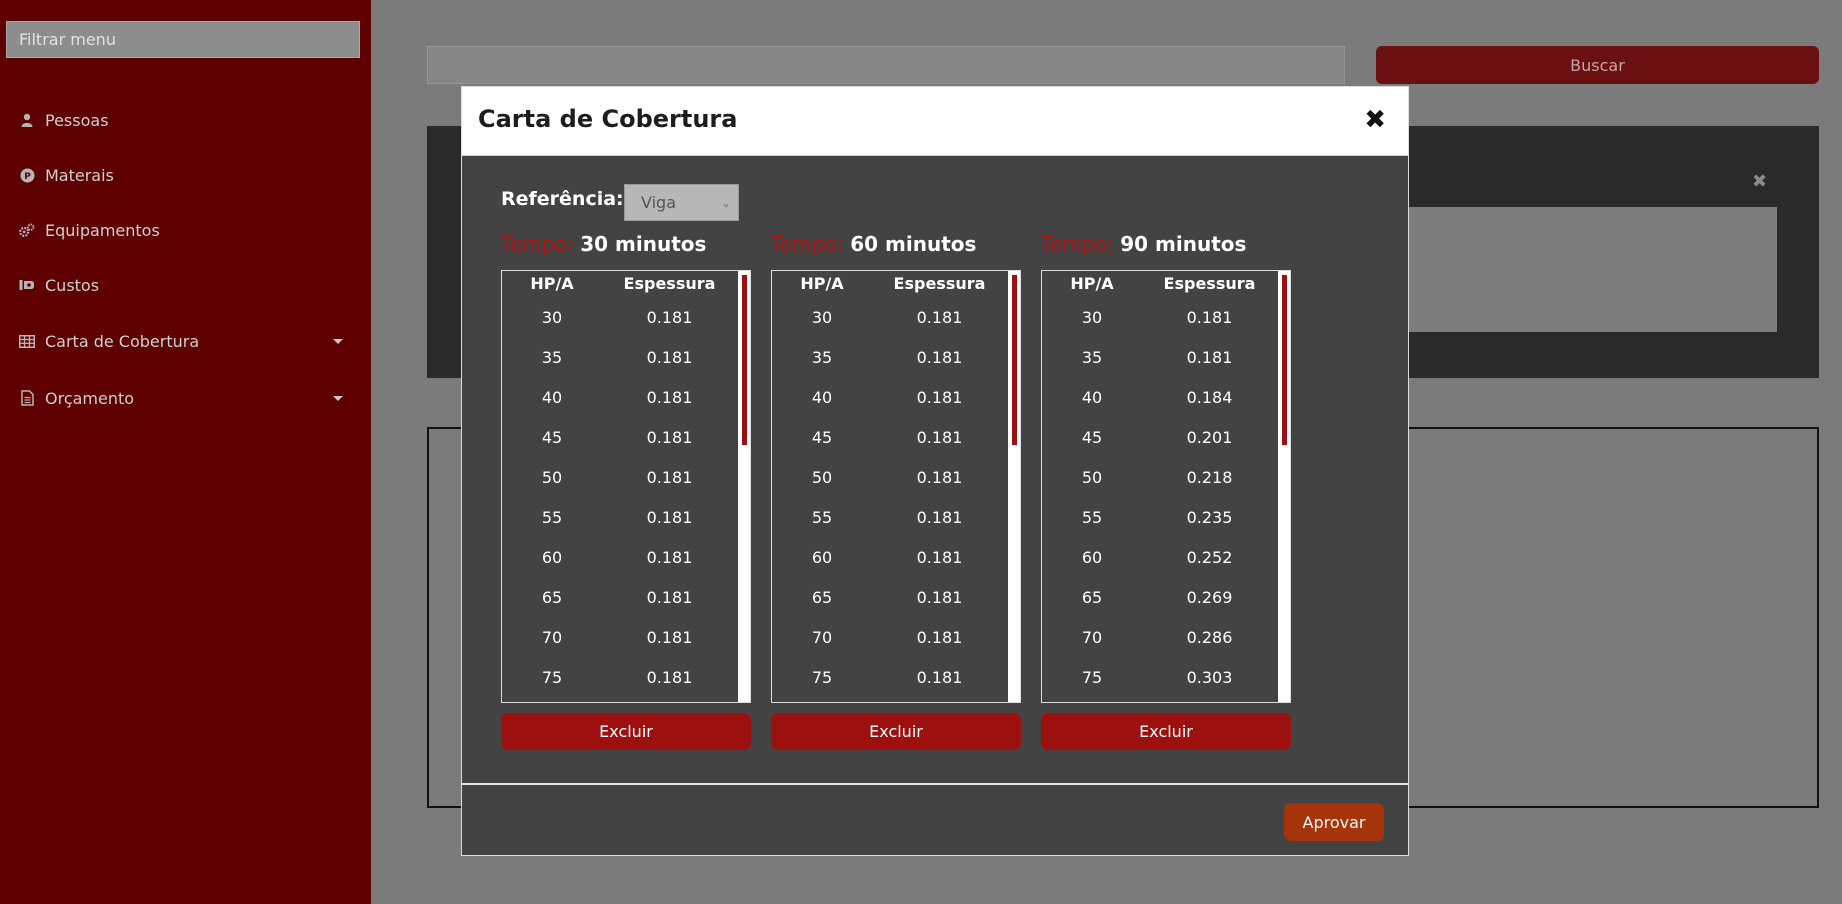 This screenshot has width=1842, height=904. I want to click on table-row: 65 0.181, so click(619, 597).